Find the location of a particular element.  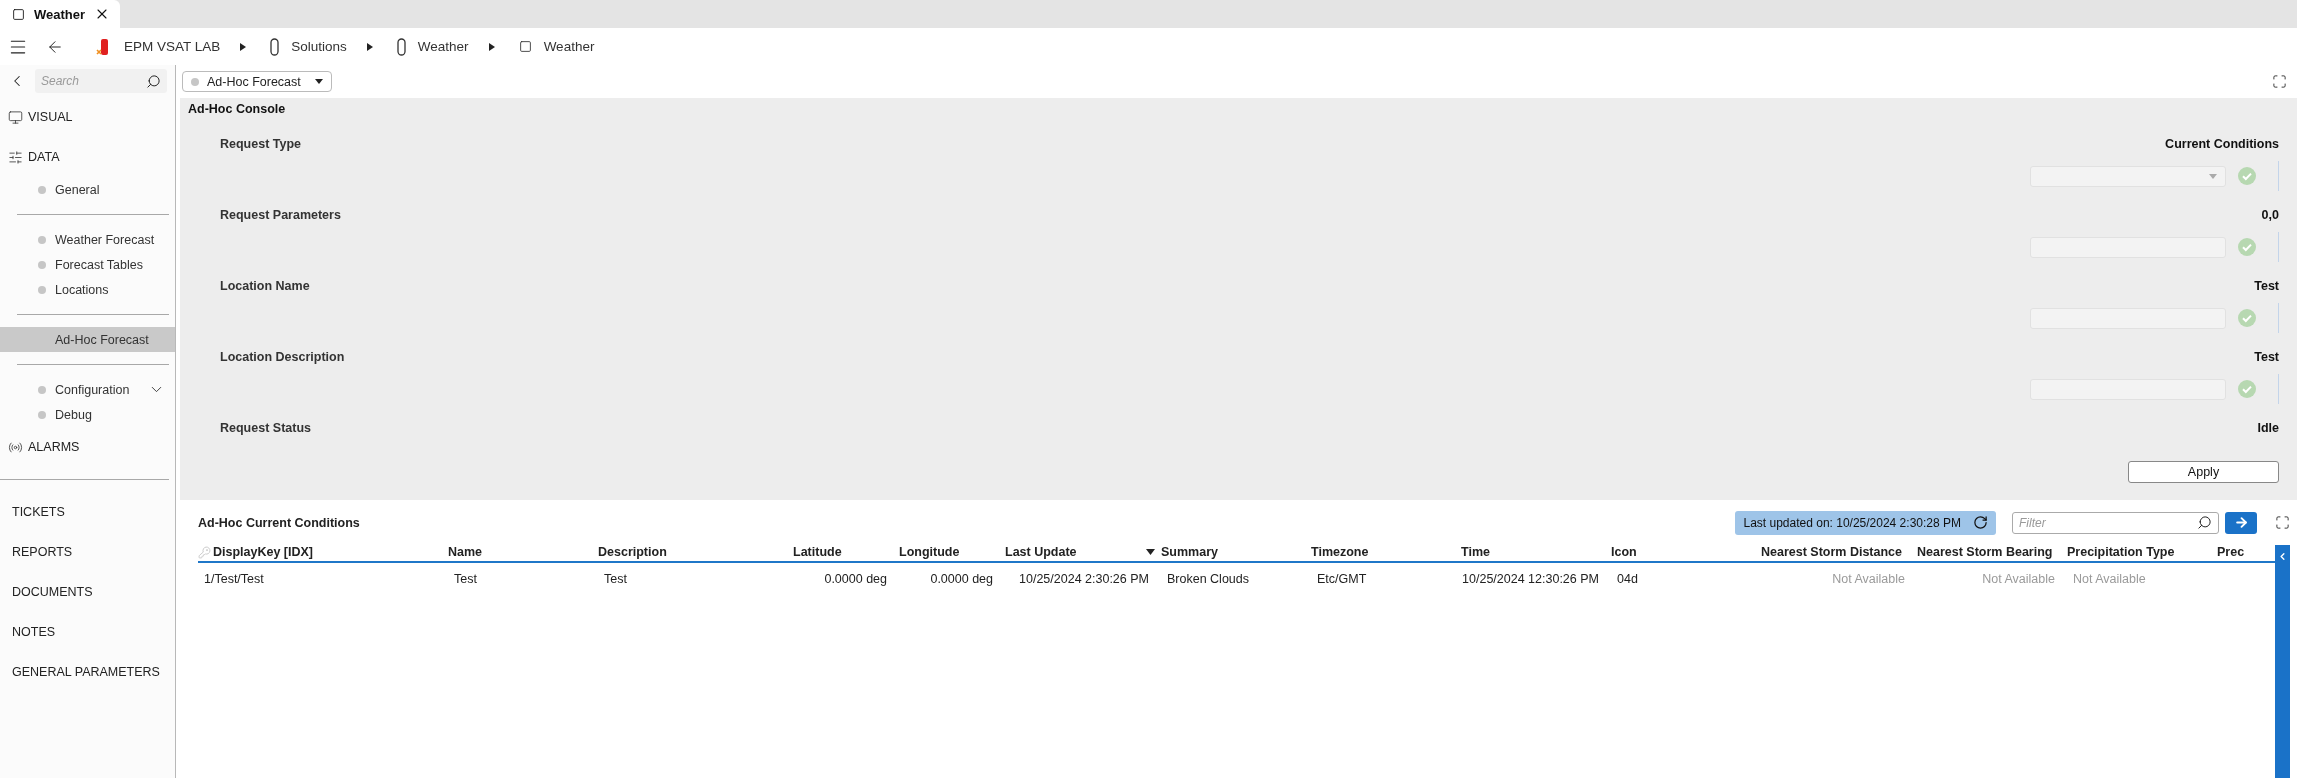

apply-button: Apply is located at coordinates (2203, 472).